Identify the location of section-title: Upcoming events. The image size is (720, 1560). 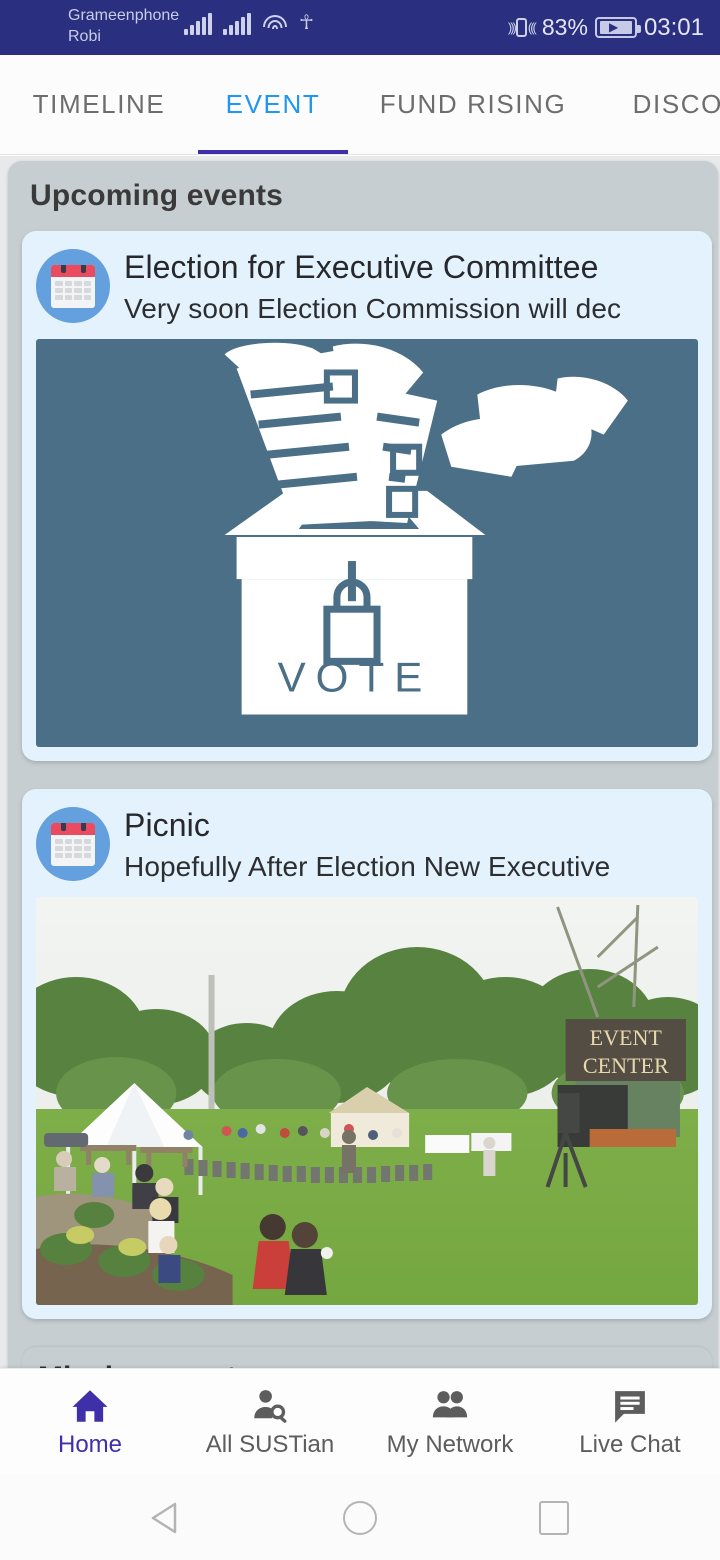
(157, 195).